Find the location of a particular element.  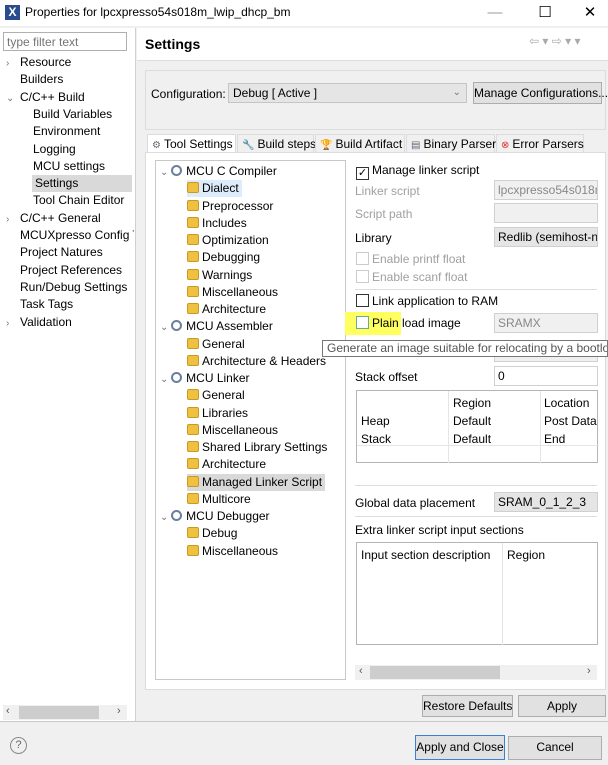

tool-item: Debug is located at coordinates (212, 533).